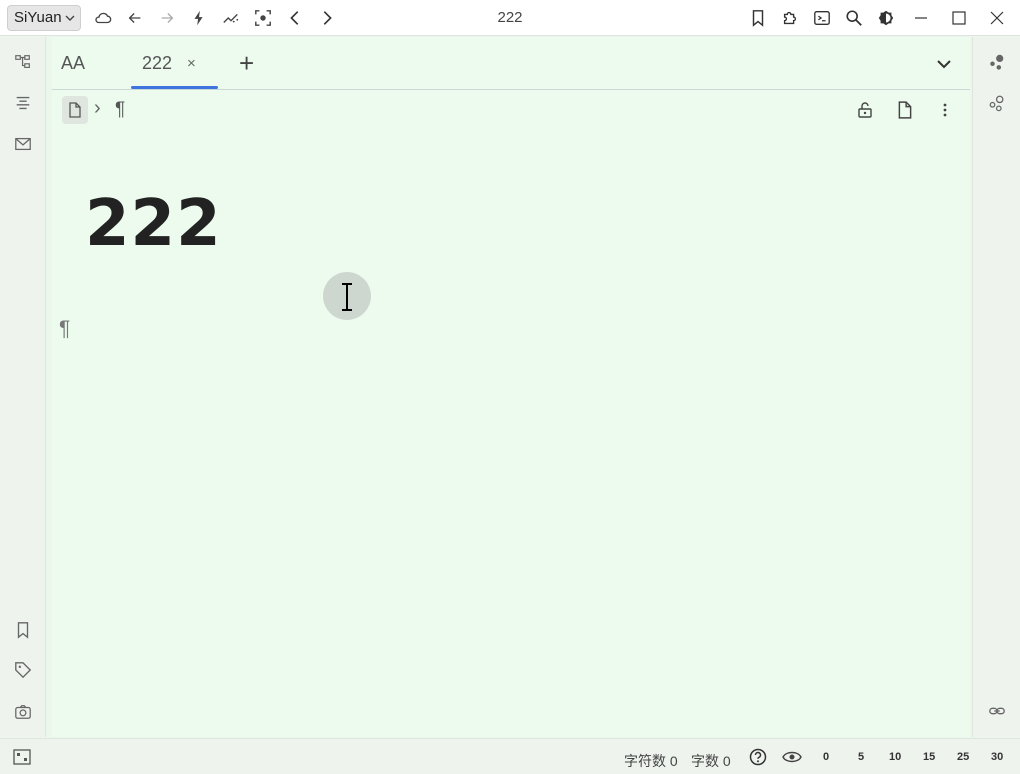  I want to click on back-icon, so click(135, 18).